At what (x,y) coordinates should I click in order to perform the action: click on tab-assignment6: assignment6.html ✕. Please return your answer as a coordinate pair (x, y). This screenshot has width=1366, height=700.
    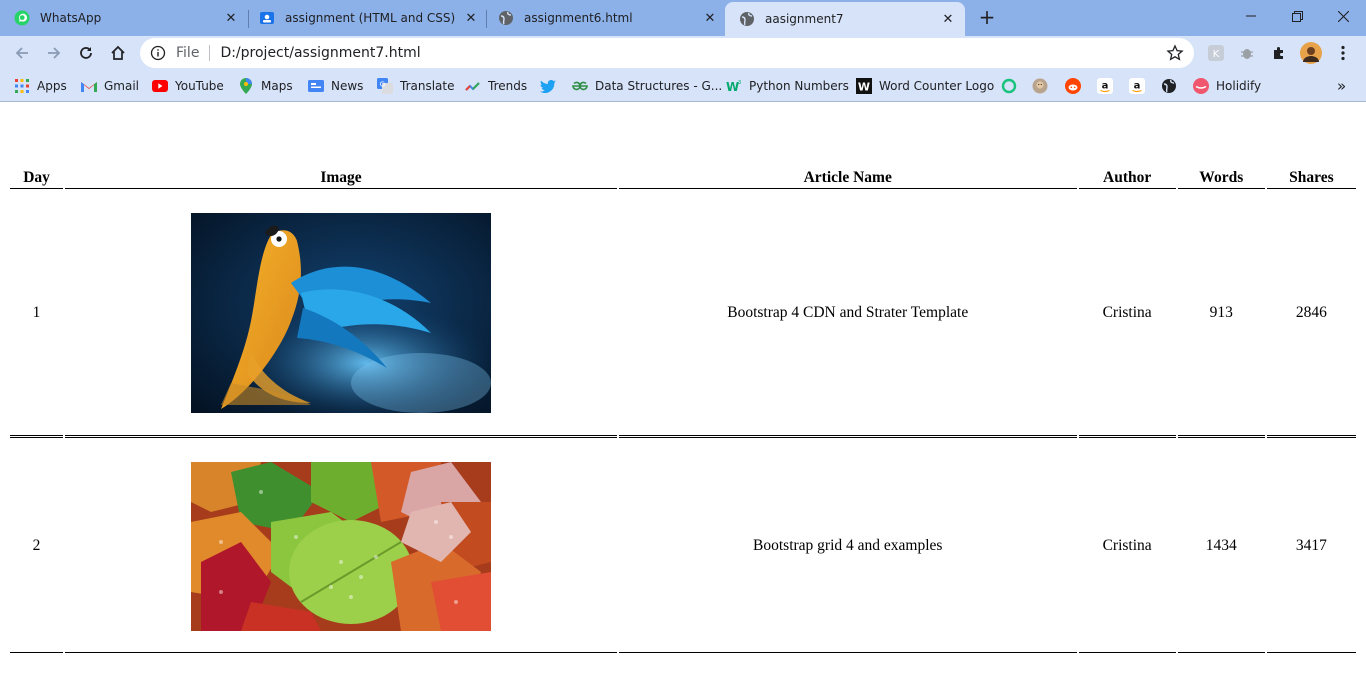
    Looking at the image, I should click on (605, 18).